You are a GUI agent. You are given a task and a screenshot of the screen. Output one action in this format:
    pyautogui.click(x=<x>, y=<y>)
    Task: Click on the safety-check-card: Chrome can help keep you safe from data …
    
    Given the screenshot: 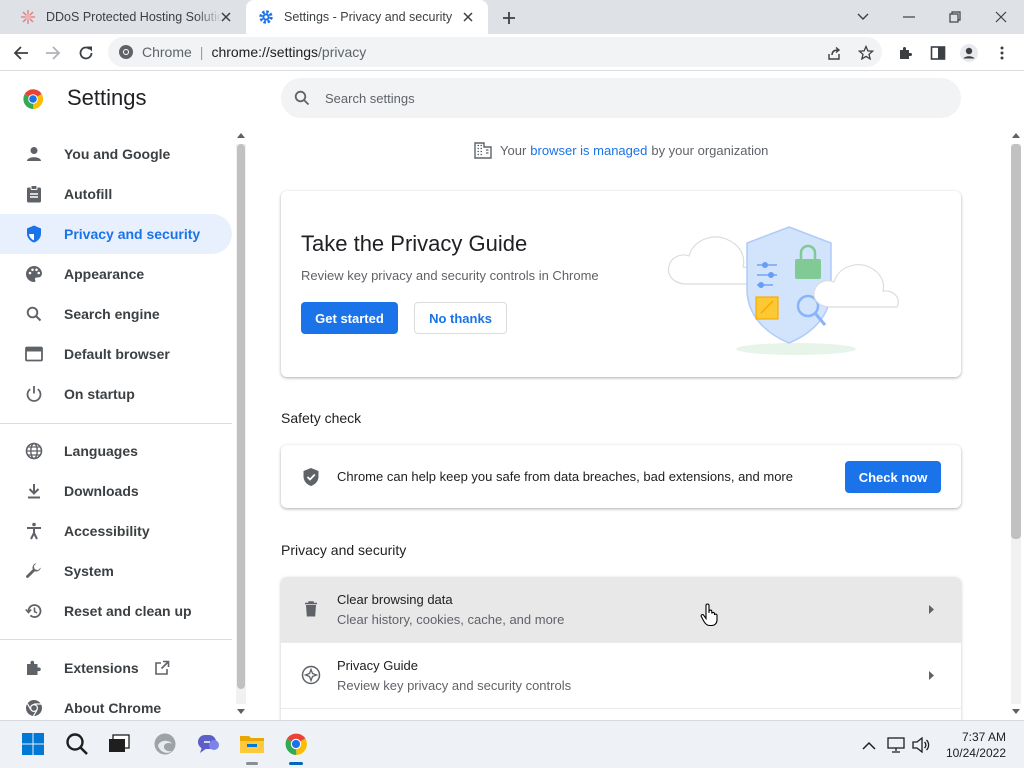 What is the action you would take?
    pyautogui.click(x=621, y=476)
    